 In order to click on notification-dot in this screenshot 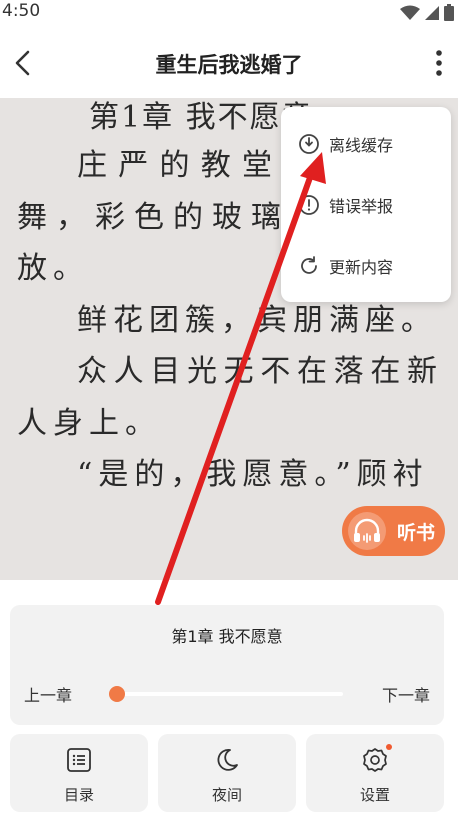, I will do `click(389, 747)`.